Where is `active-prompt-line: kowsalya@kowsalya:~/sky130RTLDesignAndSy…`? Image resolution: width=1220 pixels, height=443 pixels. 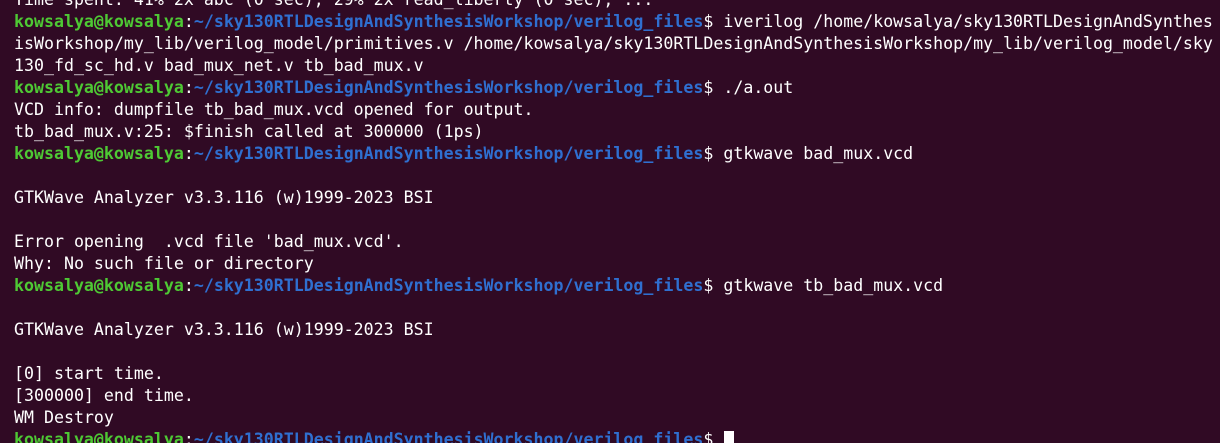
active-prompt-line: kowsalya@kowsalya:~/sky130RTLDesignAndSy… is located at coordinates (614, 436).